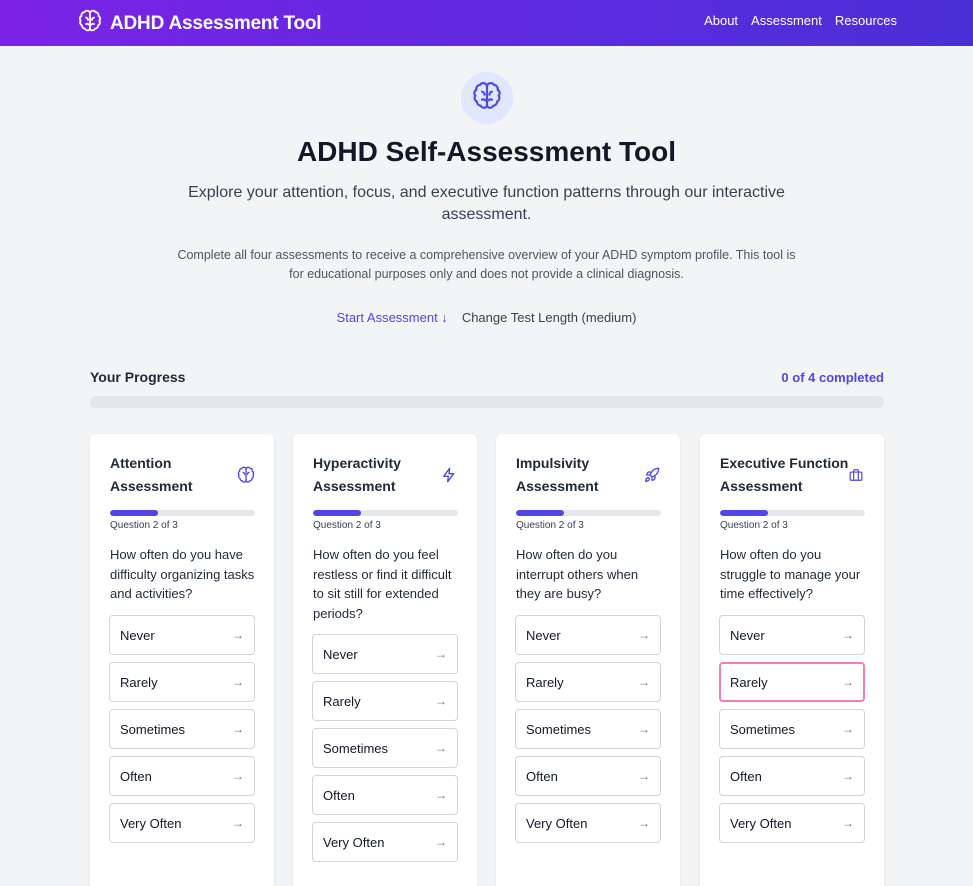  I want to click on app-title: ADHD Assessment Tool, so click(216, 23).